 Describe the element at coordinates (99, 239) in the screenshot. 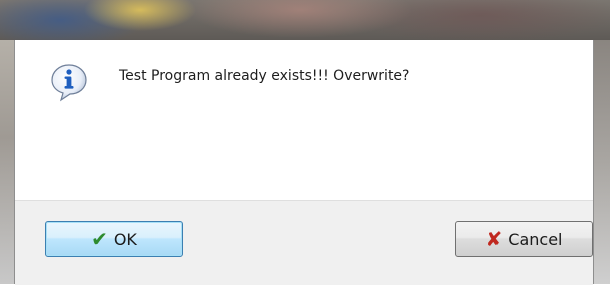

I see `checkmark-icon: ✔` at that location.